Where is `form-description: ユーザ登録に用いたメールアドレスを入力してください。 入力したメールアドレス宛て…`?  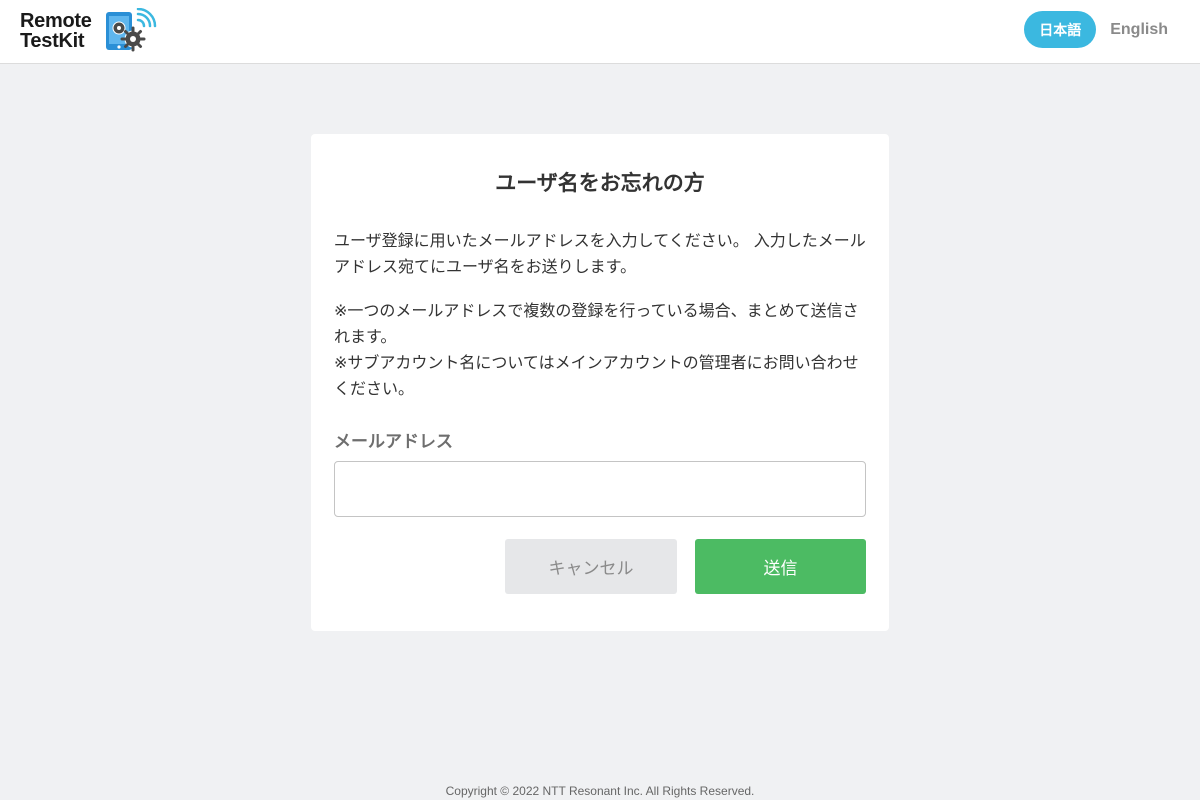 form-description: ユーザ登録に用いたメールアドレスを入力してください。 入力したメールアドレス宛て… is located at coordinates (600, 253).